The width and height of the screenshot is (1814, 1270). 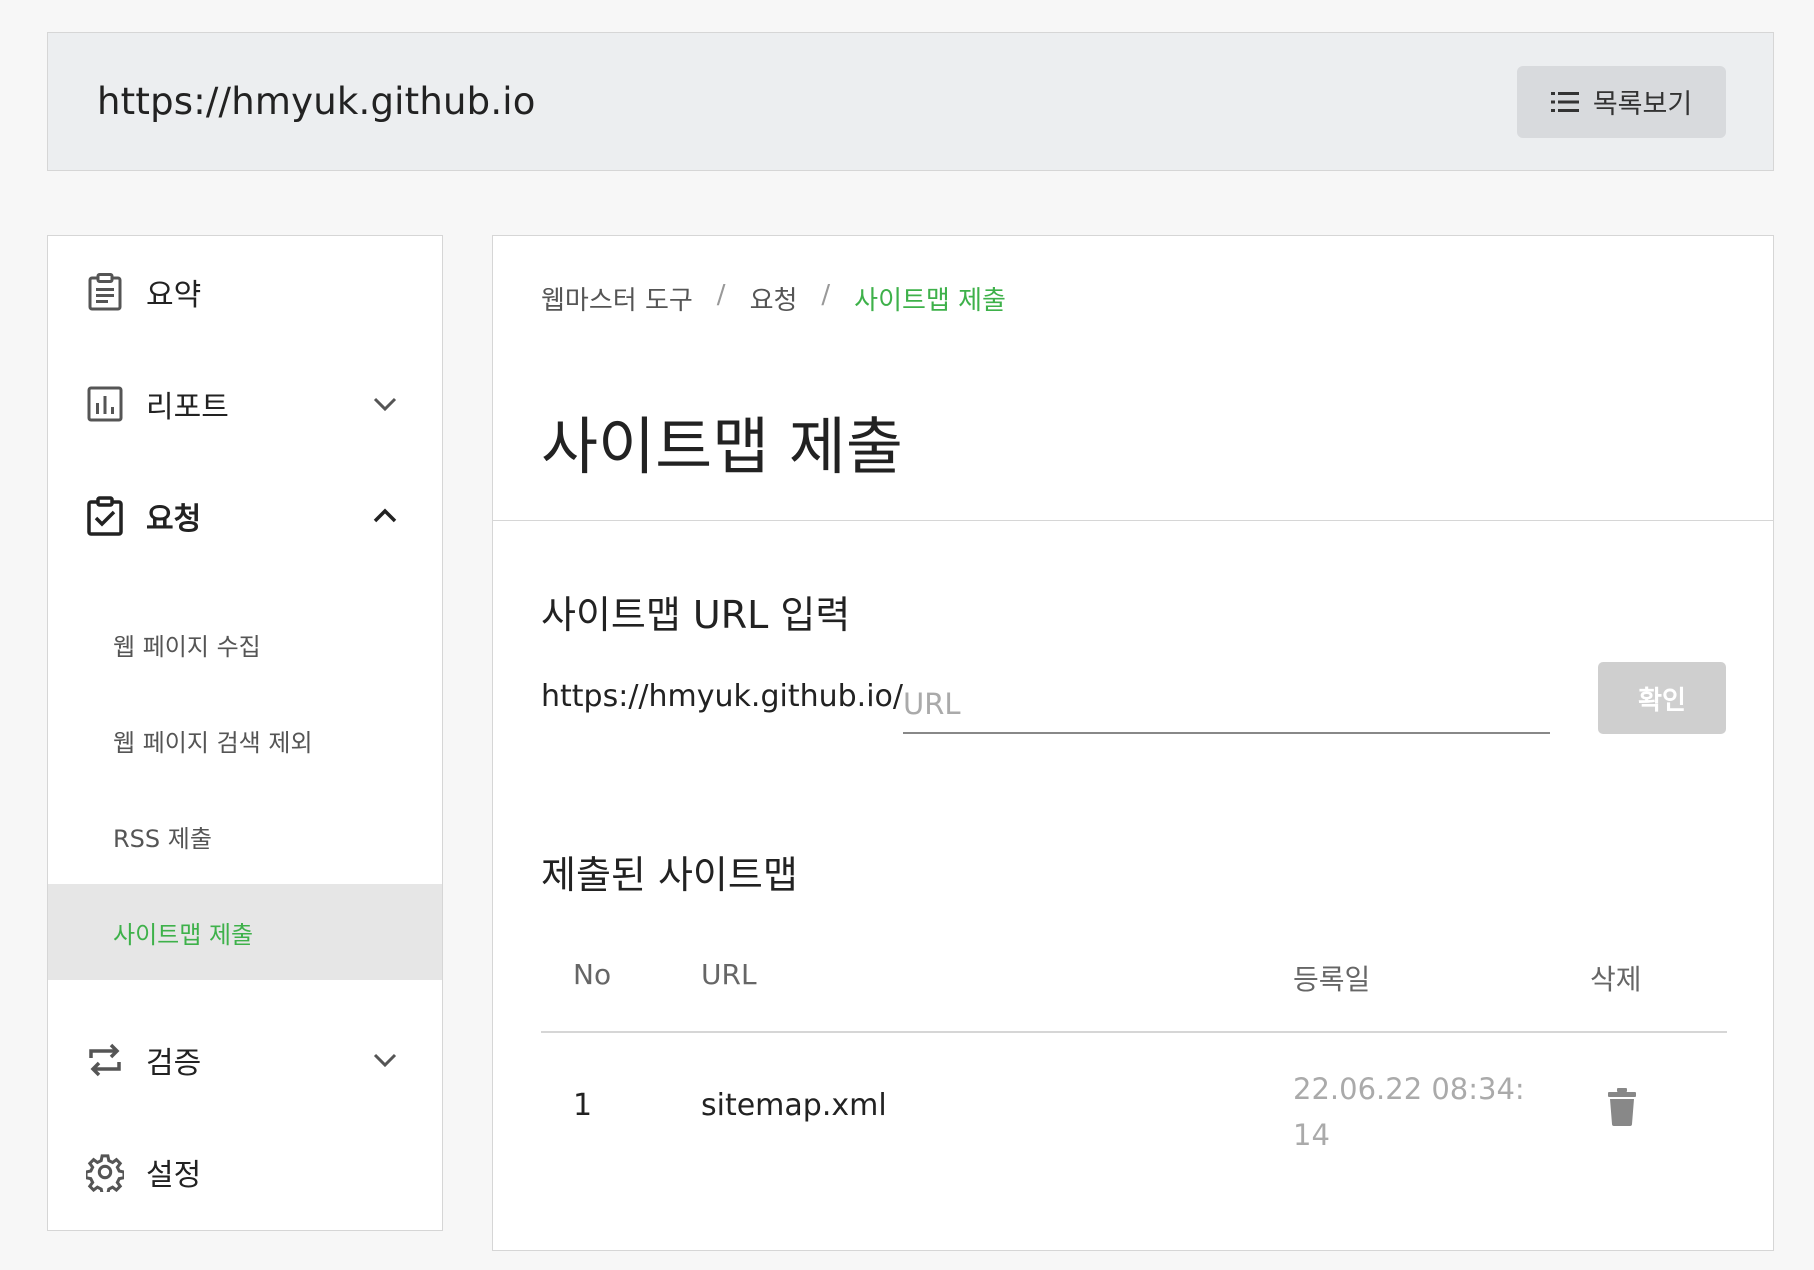 I want to click on sidebar-item-summary: 요약, so click(x=245, y=292).